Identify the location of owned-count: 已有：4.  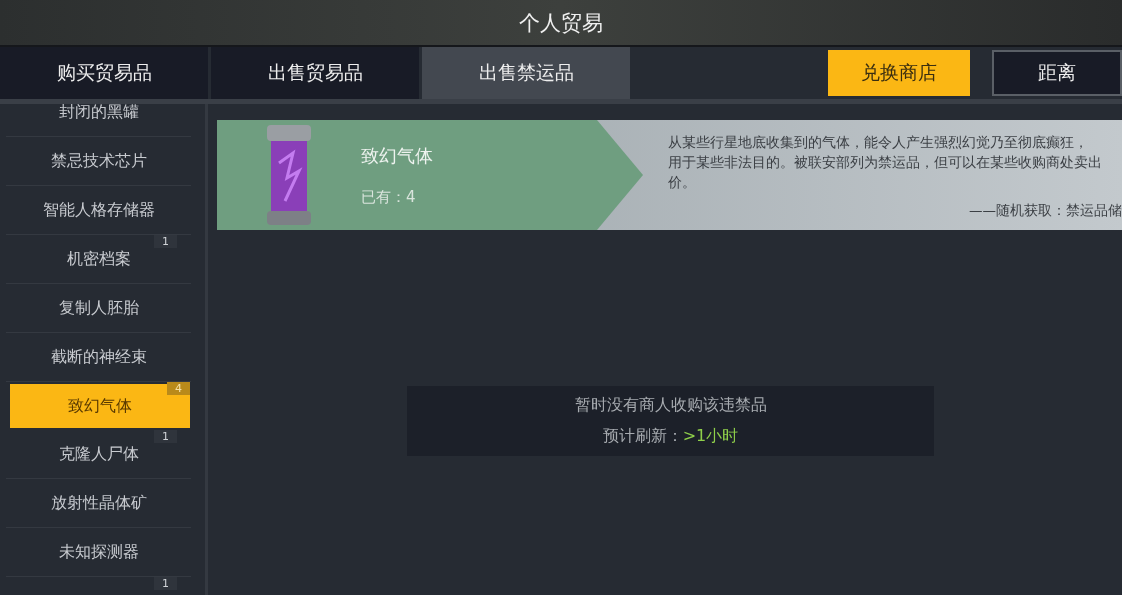
(389, 197).